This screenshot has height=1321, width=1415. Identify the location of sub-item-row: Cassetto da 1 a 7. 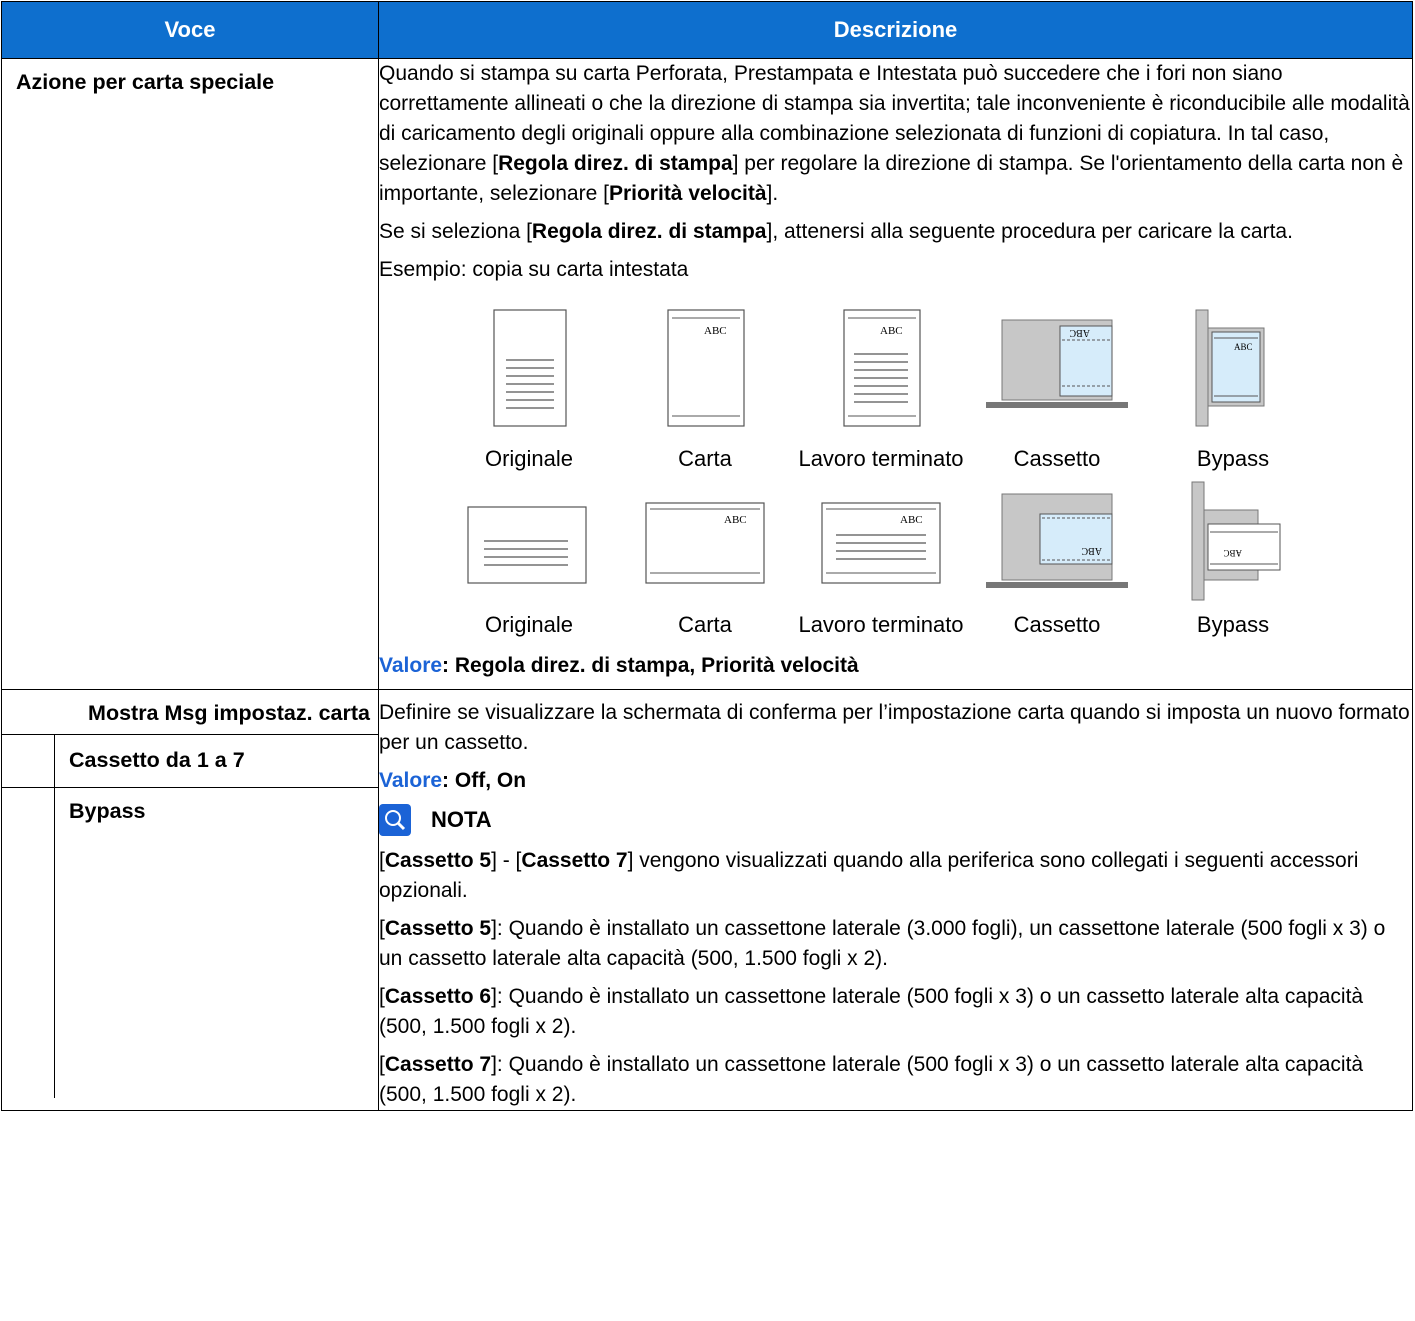
(190, 760).